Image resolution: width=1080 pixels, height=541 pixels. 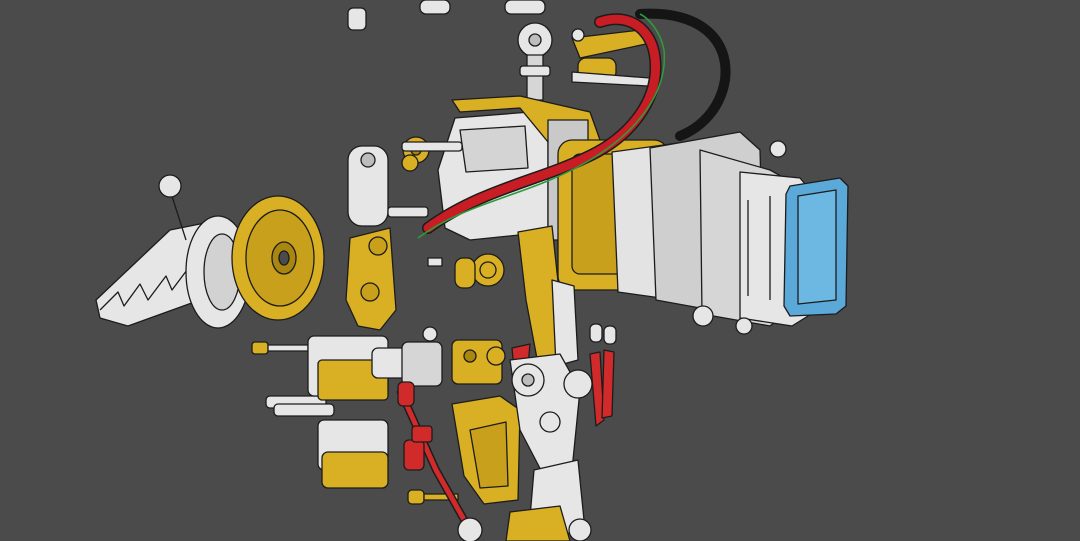 What do you see at coordinates (278, 258) in the screenshot?
I see `gear-wheel` at bounding box center [278, 258].